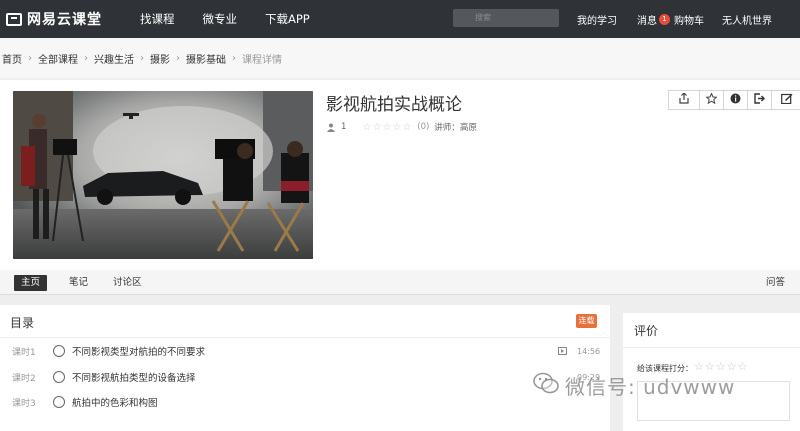  Describe the element at coordinates (287, 19) in the screenshot. I see `nav-download-app: 下载APP` at that location.